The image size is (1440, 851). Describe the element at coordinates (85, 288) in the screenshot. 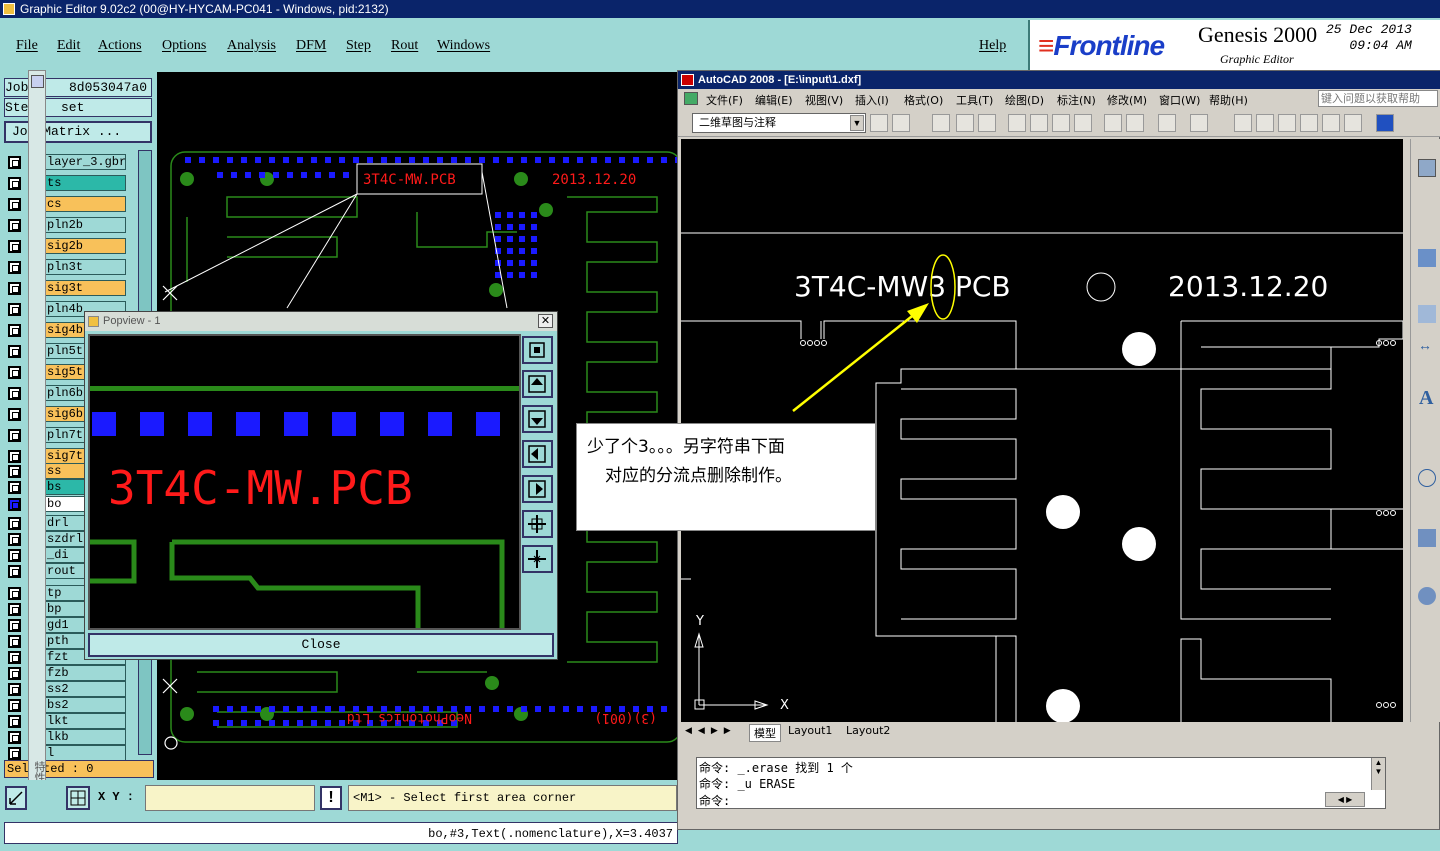

I see `layer-name: sig3t` at that location.